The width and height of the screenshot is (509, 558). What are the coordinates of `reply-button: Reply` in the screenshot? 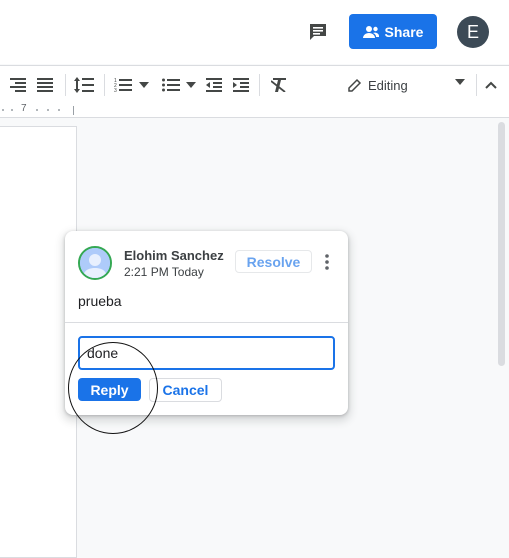 It's located at (109, 389).